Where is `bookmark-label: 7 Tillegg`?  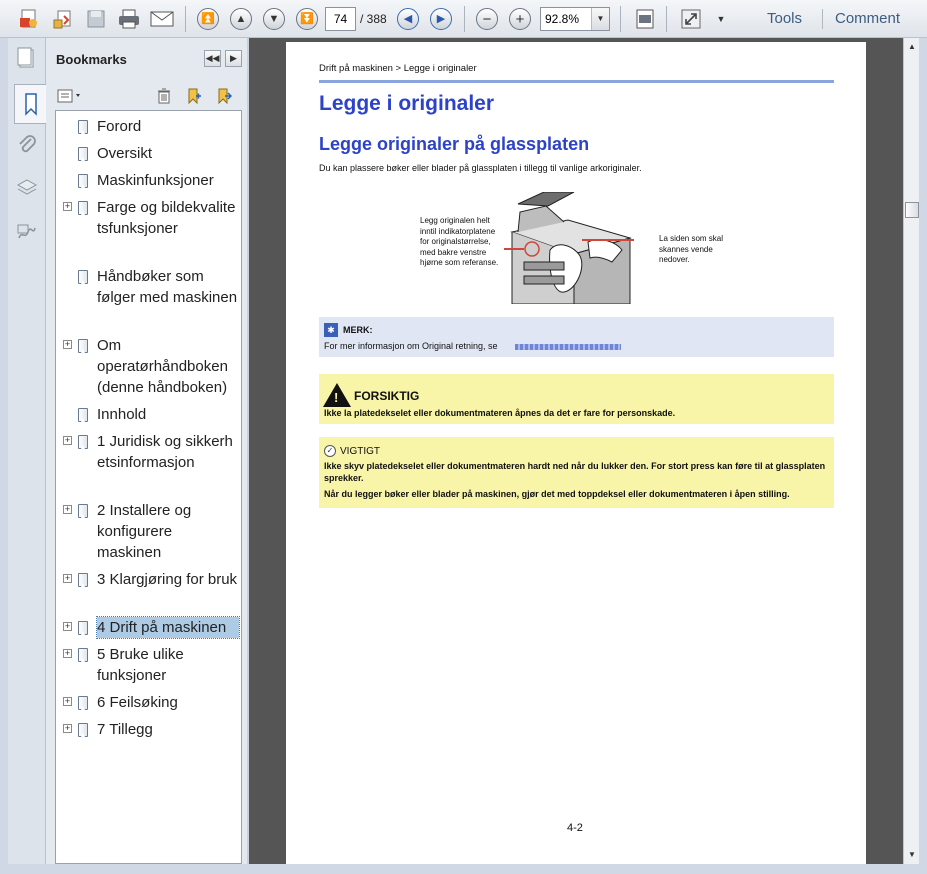 bookmark-label: 7 Tillegg is located at coordinates (125, 729).